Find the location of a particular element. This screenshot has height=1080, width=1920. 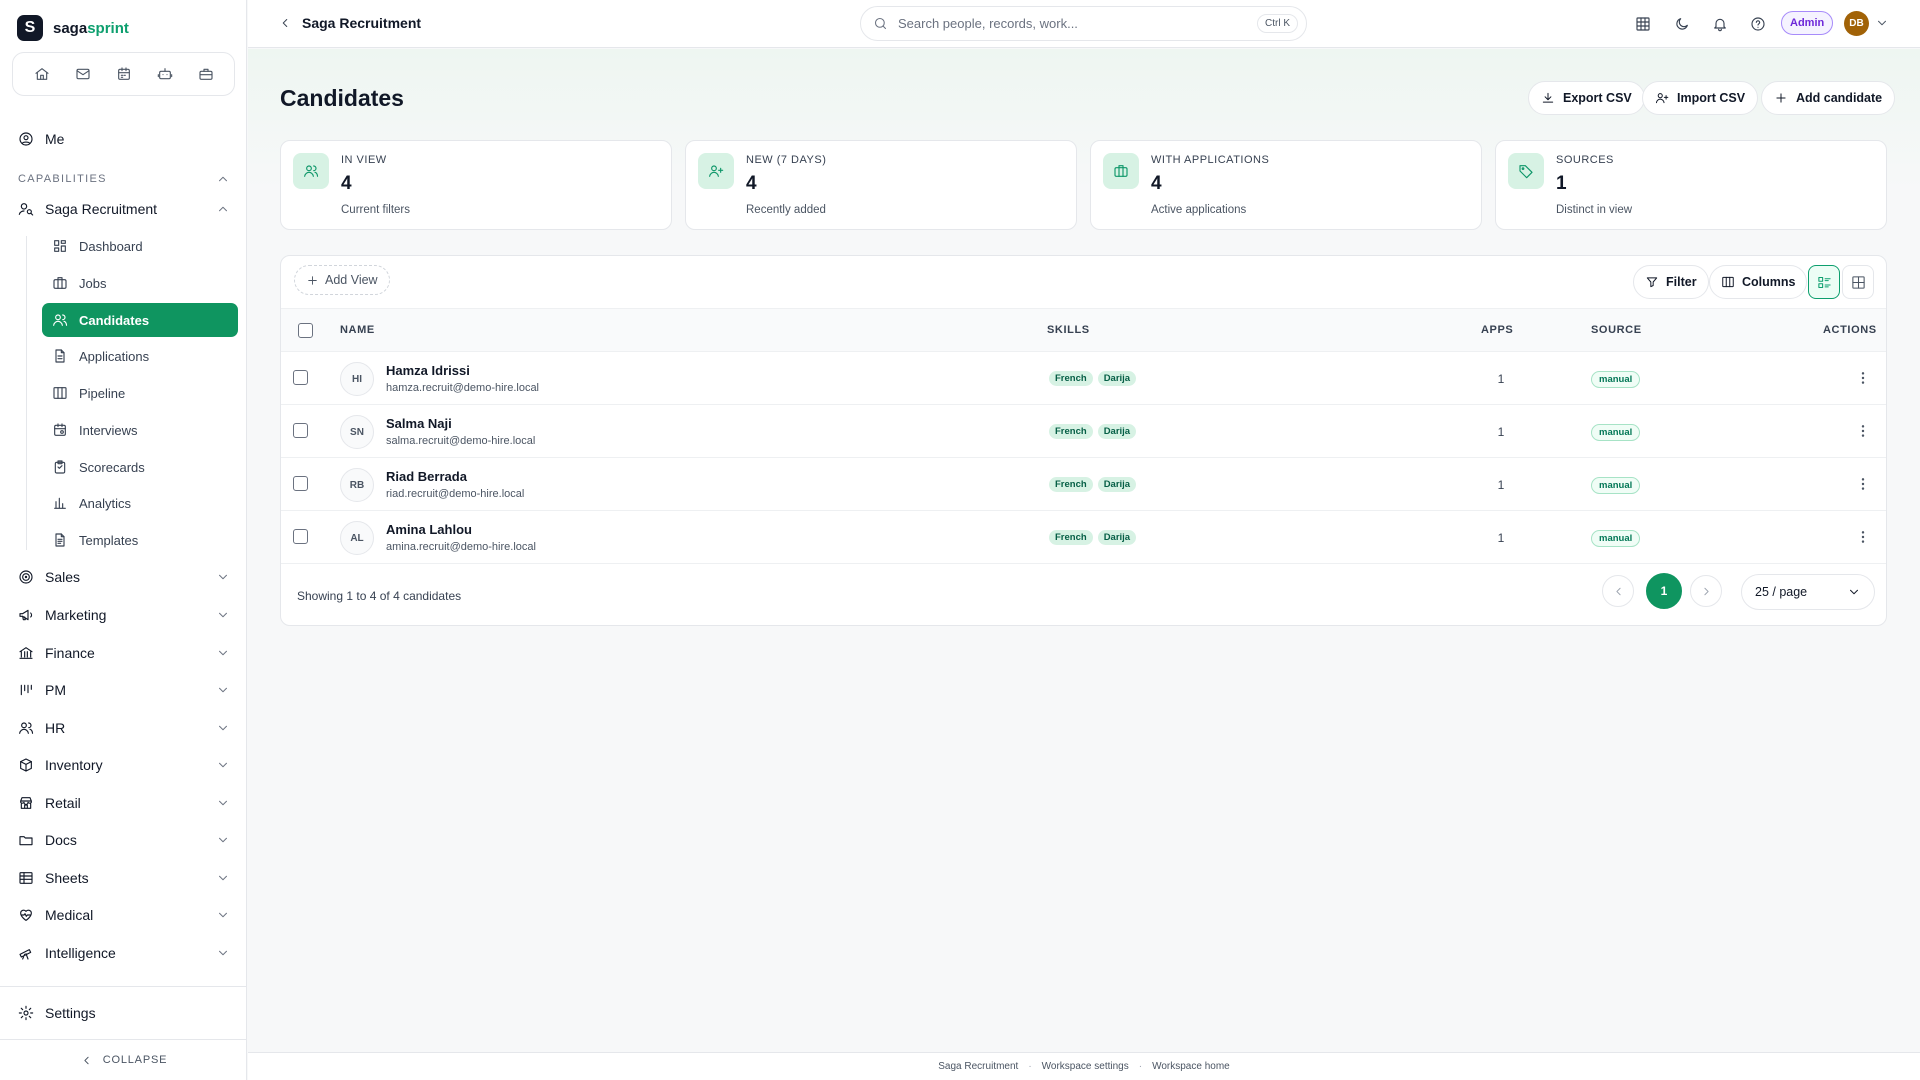

sidebar-item-pipeline: Pipeline is located at coordinates (140, 393).